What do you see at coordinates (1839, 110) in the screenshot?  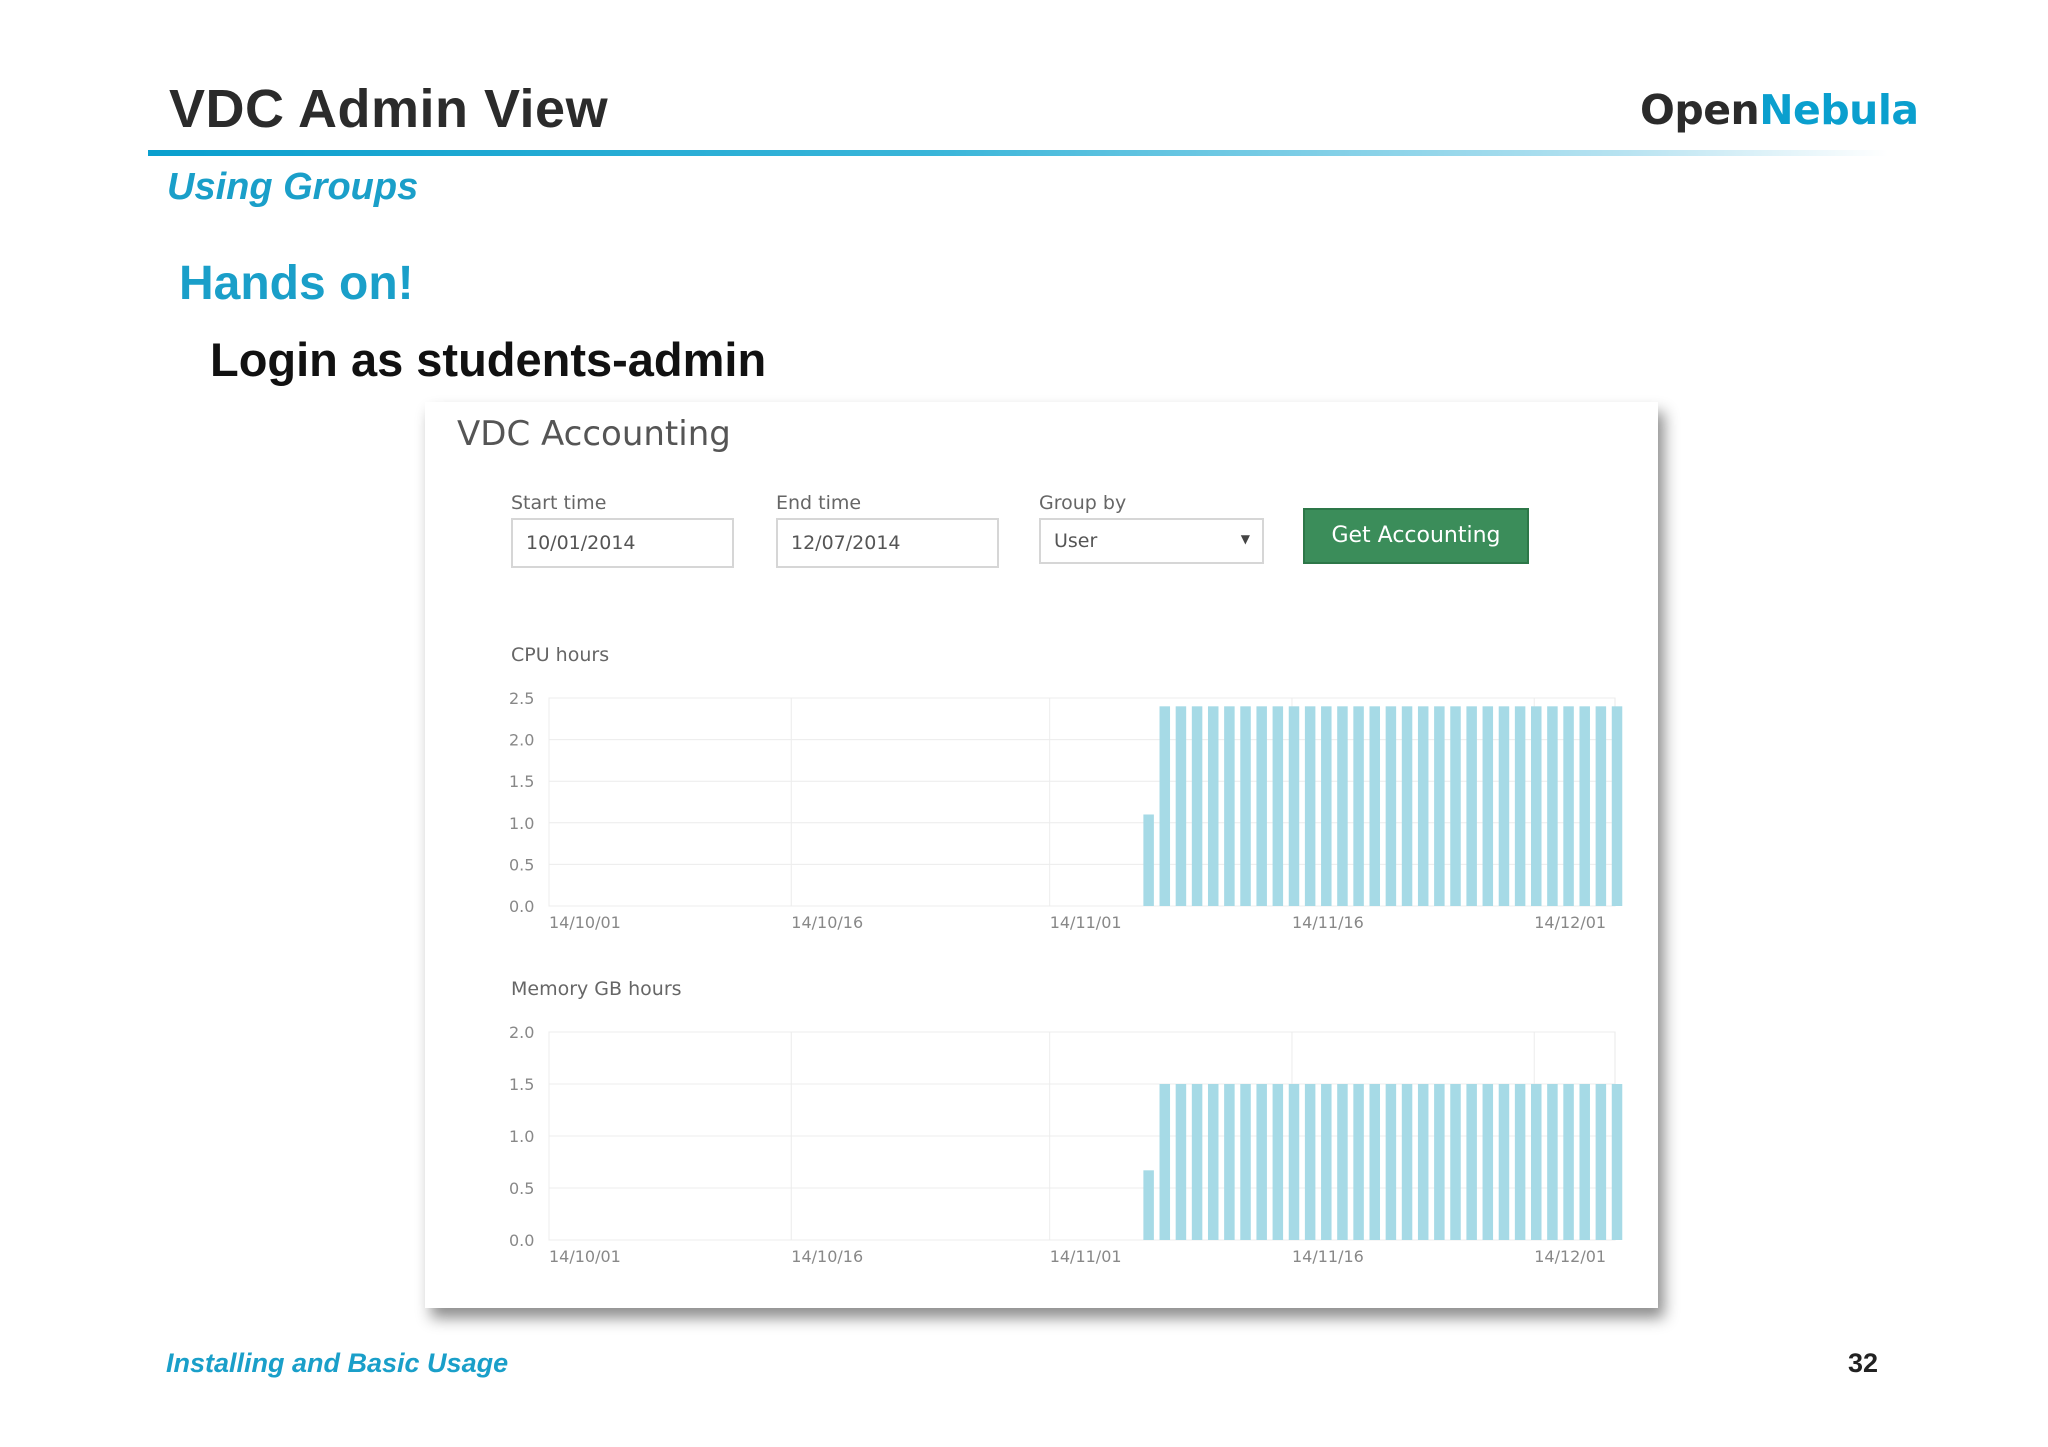 I see `logo-text-nebula: Nebula` at bounding box center [1839, 110].